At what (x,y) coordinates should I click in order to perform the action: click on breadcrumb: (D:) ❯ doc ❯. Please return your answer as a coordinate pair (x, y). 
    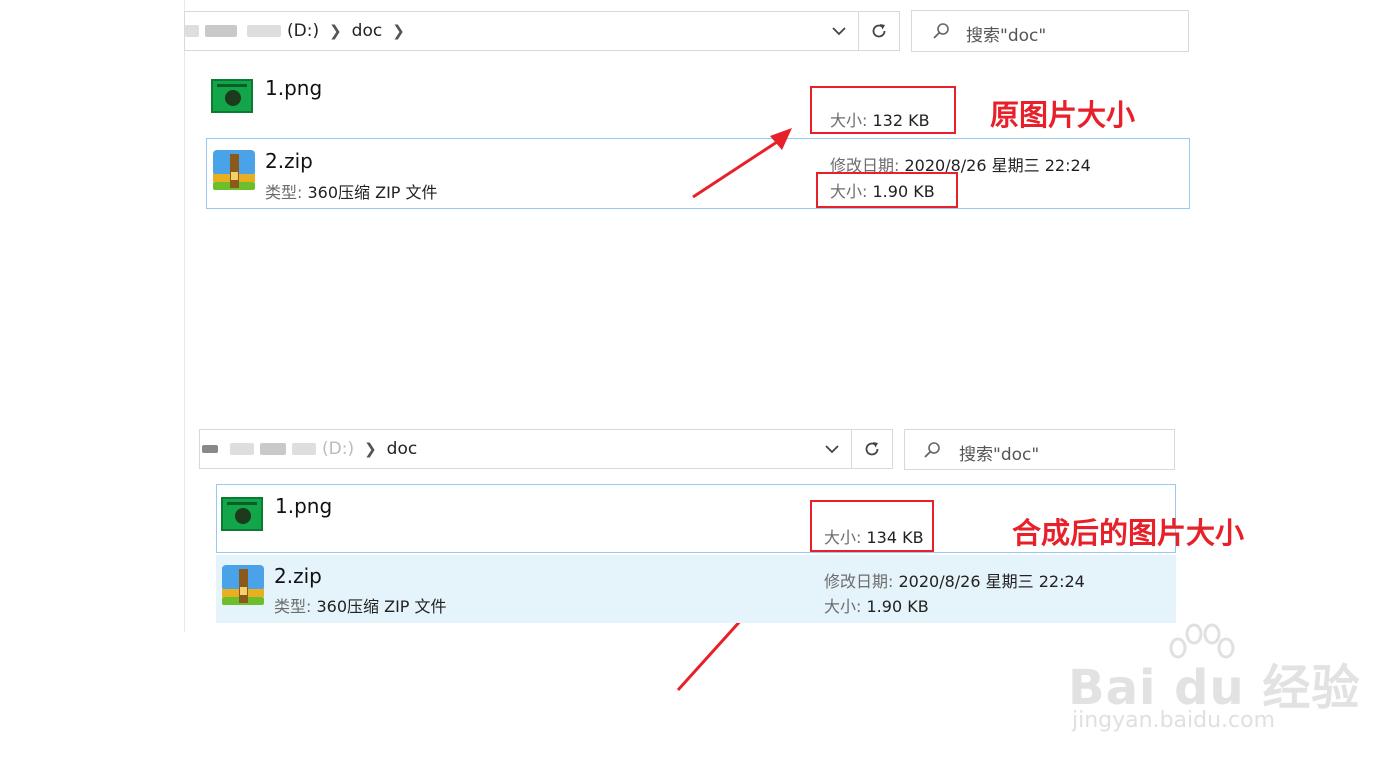
    Looking at the image, I should click on (300, 31).